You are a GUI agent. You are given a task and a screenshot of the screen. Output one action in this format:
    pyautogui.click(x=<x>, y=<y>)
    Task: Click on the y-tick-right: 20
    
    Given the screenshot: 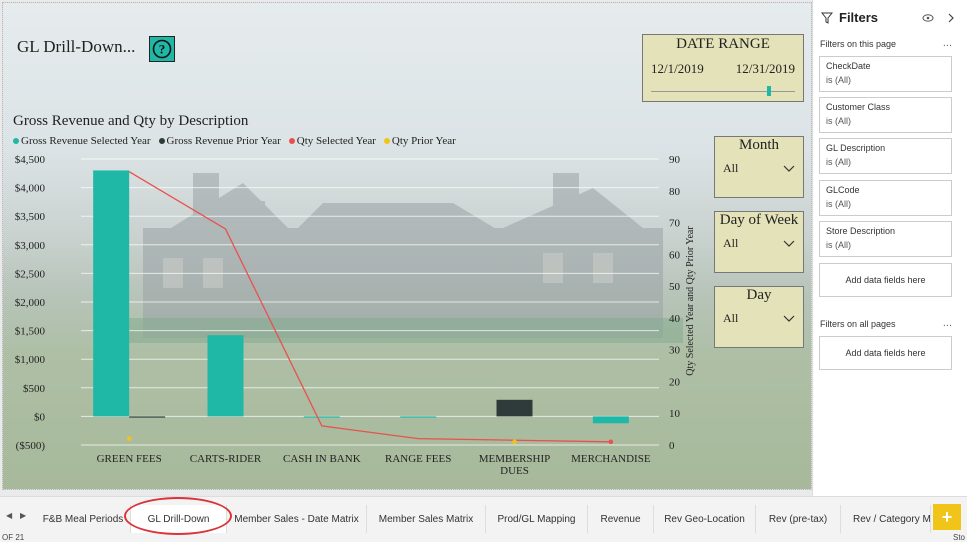 What is the action you would take?
    pyautogui.click(x=675, y=382)
    